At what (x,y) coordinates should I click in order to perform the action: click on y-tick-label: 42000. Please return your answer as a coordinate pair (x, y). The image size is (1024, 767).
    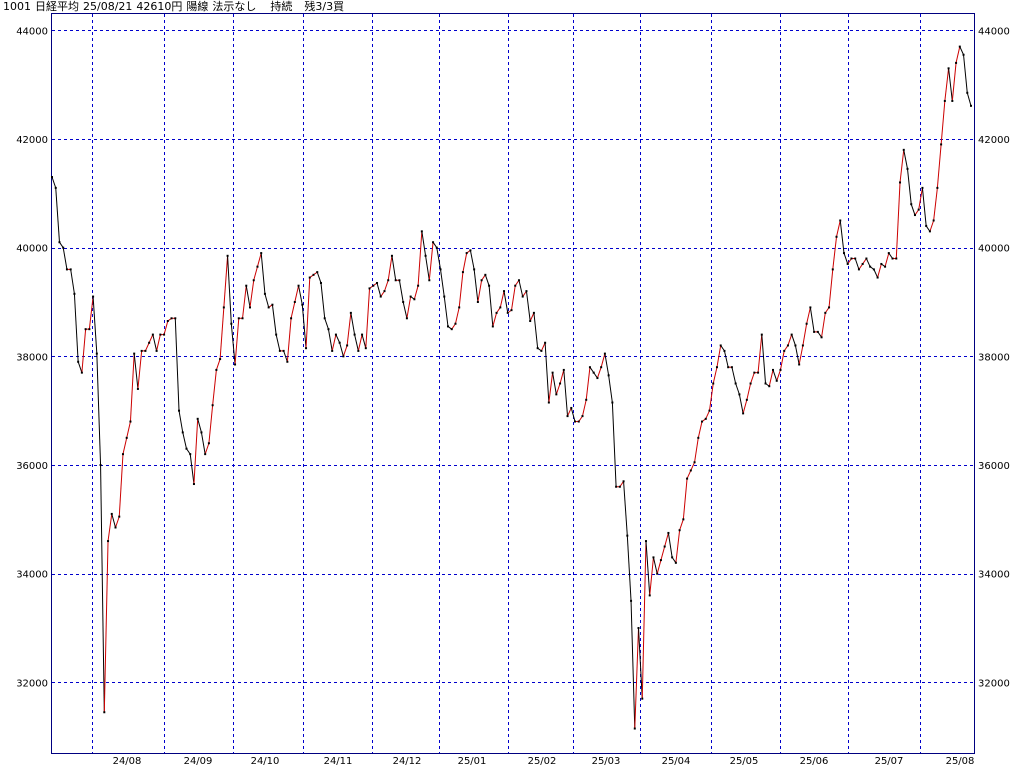
    Looking at the image, I should click on (994, 140).